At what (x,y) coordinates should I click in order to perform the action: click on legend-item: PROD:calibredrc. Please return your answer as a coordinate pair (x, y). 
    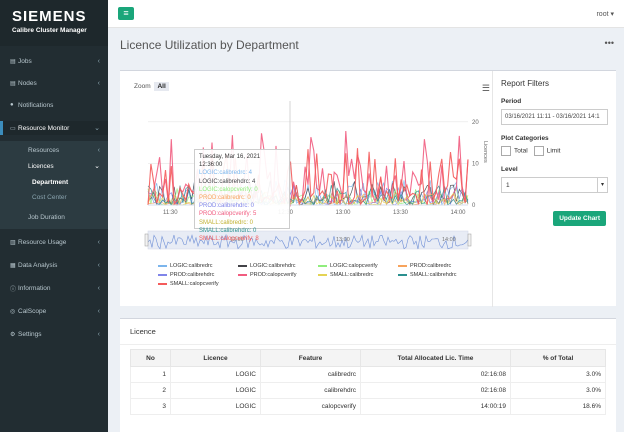
    Looking at the image, I should click on (438, 265).